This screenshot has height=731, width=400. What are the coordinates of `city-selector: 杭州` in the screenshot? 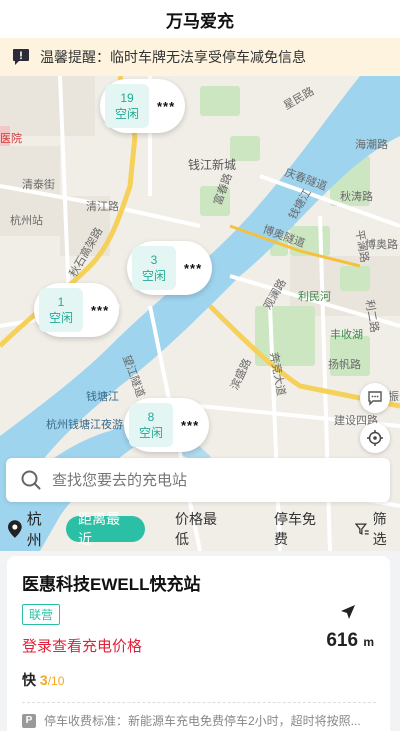 It's located at (32, 529).